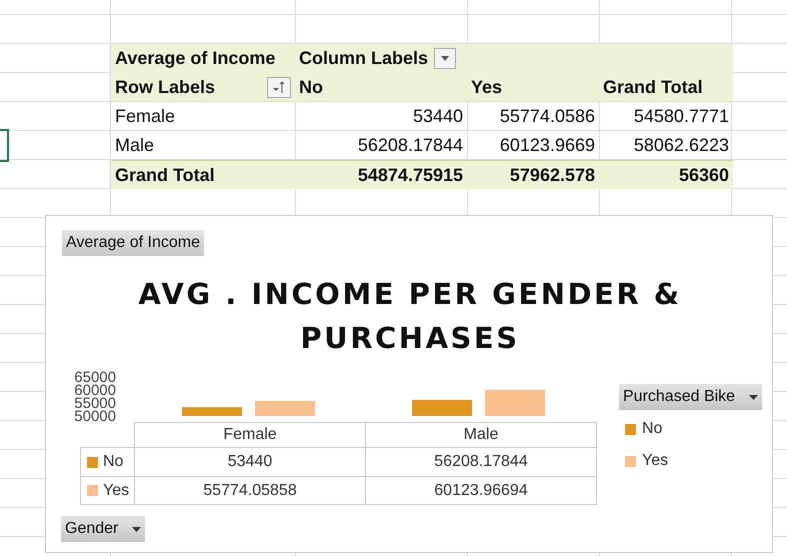  I want to click on sort-icon, so click(279, 87).